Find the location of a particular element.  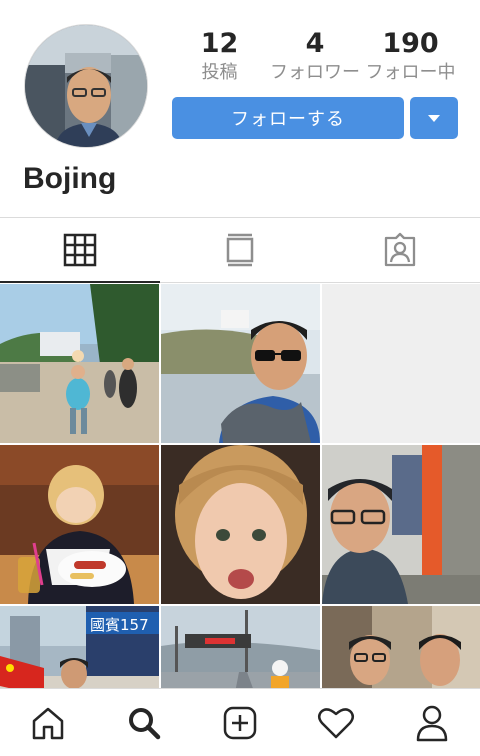

nav-new-post is located at coordinates (240, 723).